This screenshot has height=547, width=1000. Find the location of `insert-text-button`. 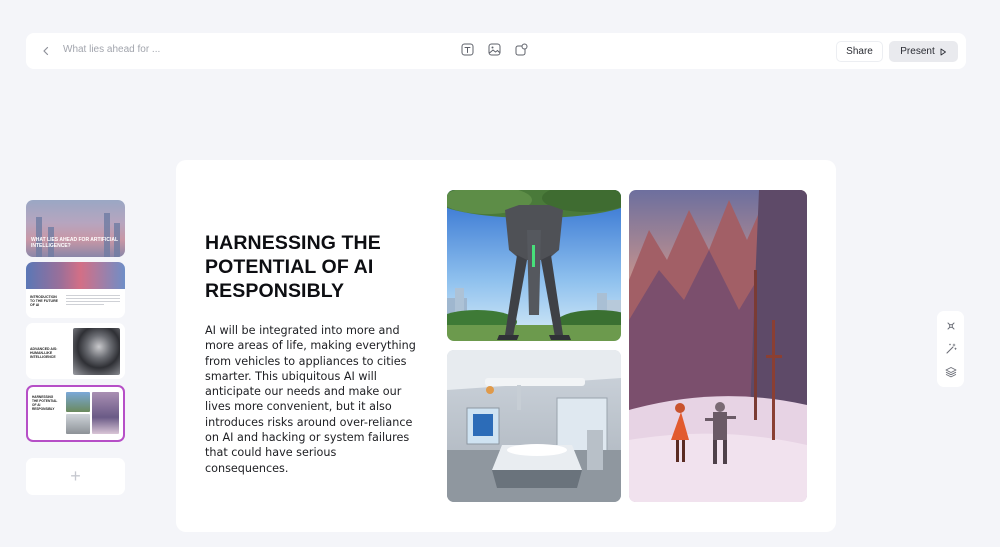

insert-text-button is located at coordinates (467, 49).